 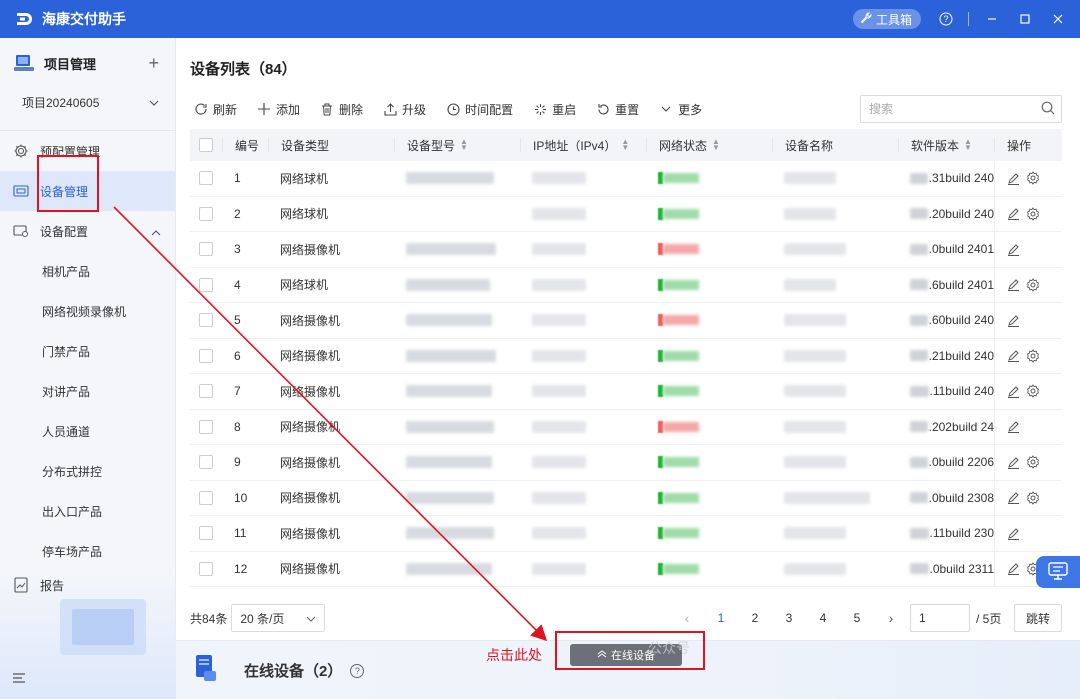 What do you see at coordinates (310, 533) in the screenshot?
I see `cell-type: 网络摄像机` at bounding box center [310, 533].